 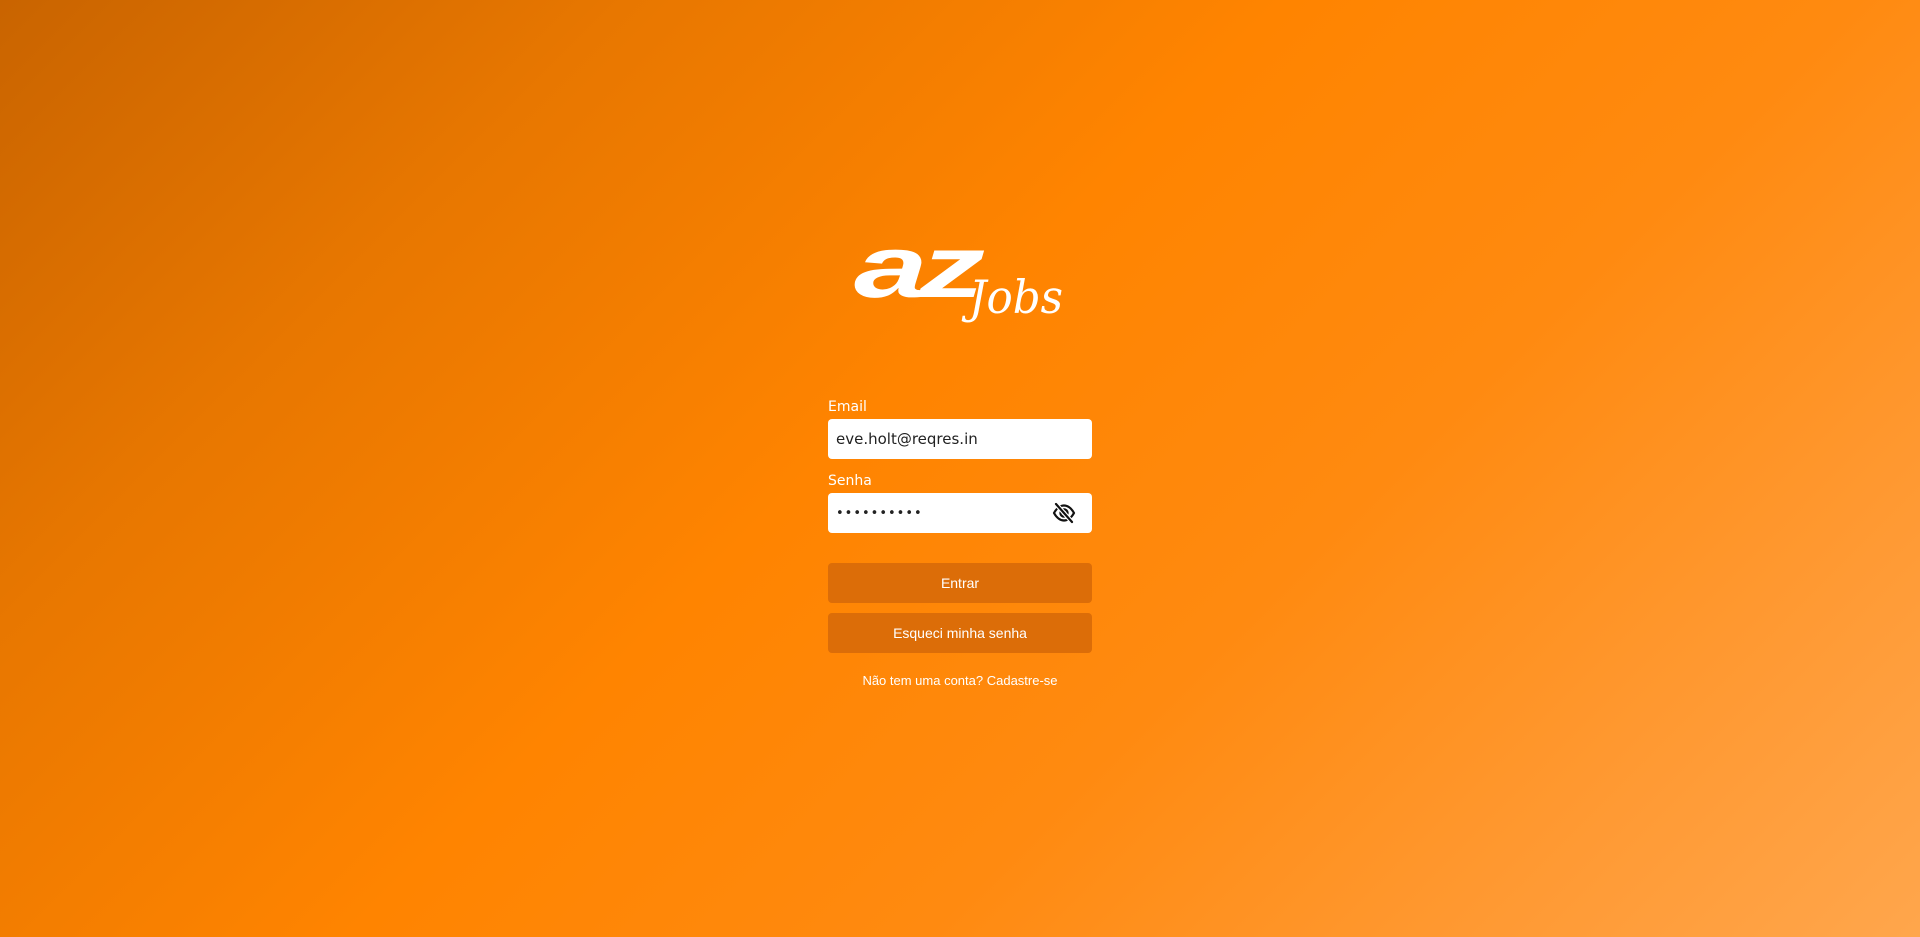 I want to click on email-field-wrapper, so click(x=960, y=439).